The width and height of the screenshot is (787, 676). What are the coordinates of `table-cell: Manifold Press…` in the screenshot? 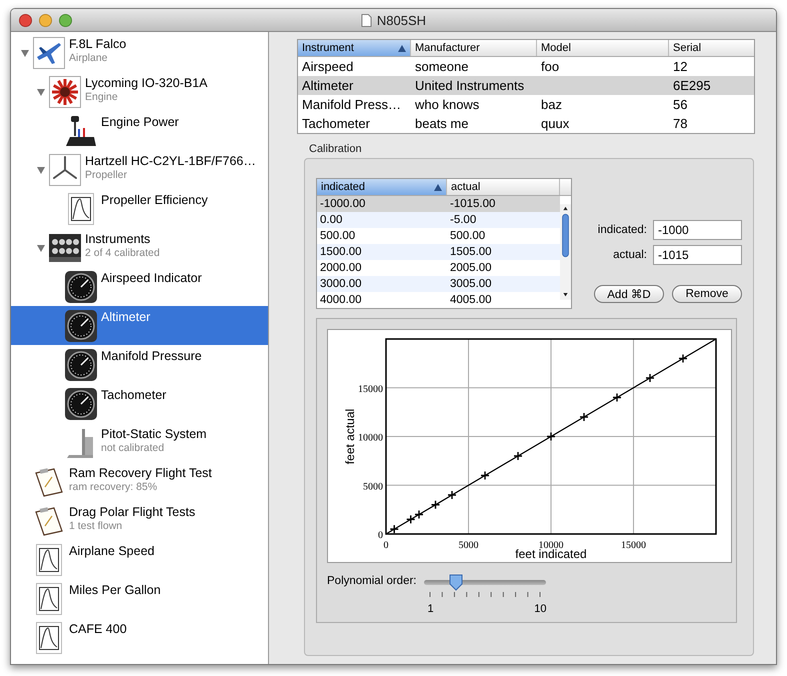 It's located at (351, 104).